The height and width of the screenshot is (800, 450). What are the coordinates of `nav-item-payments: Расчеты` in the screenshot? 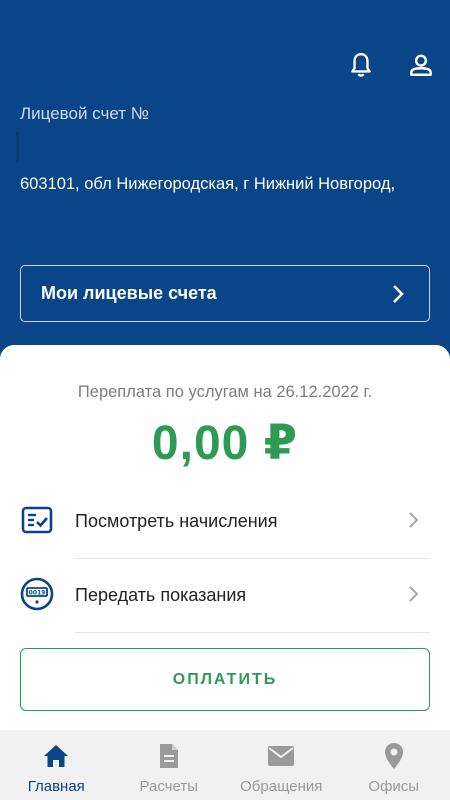 It's located at (169, 765).